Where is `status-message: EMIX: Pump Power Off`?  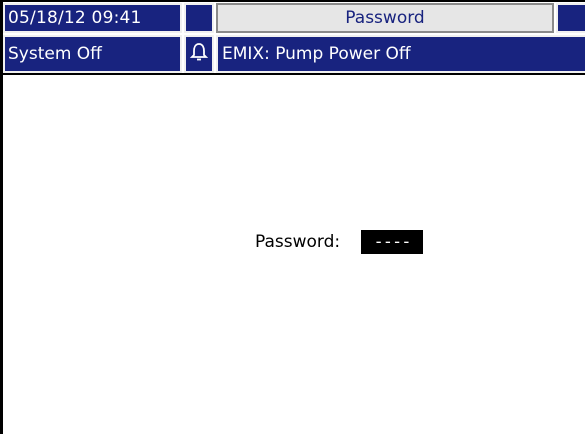
status-message: EMIX: Pump Power Off is located at coordinates (400, 54).